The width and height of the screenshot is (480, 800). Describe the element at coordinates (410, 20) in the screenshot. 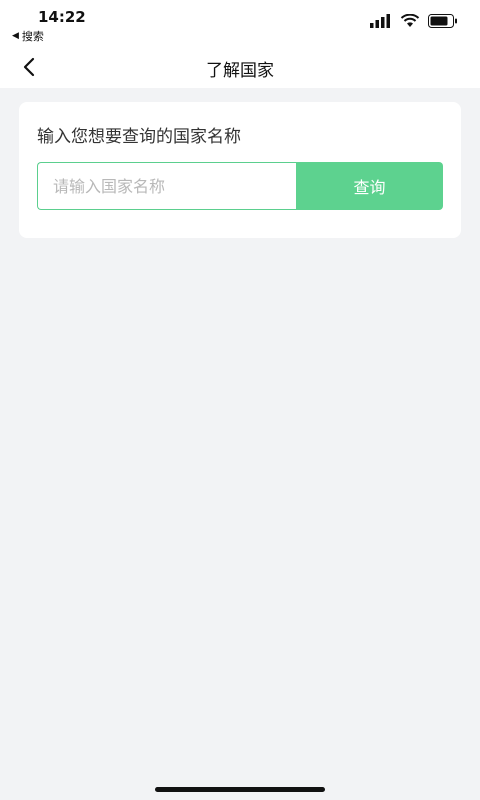

I see `wifi-icon` at that location.